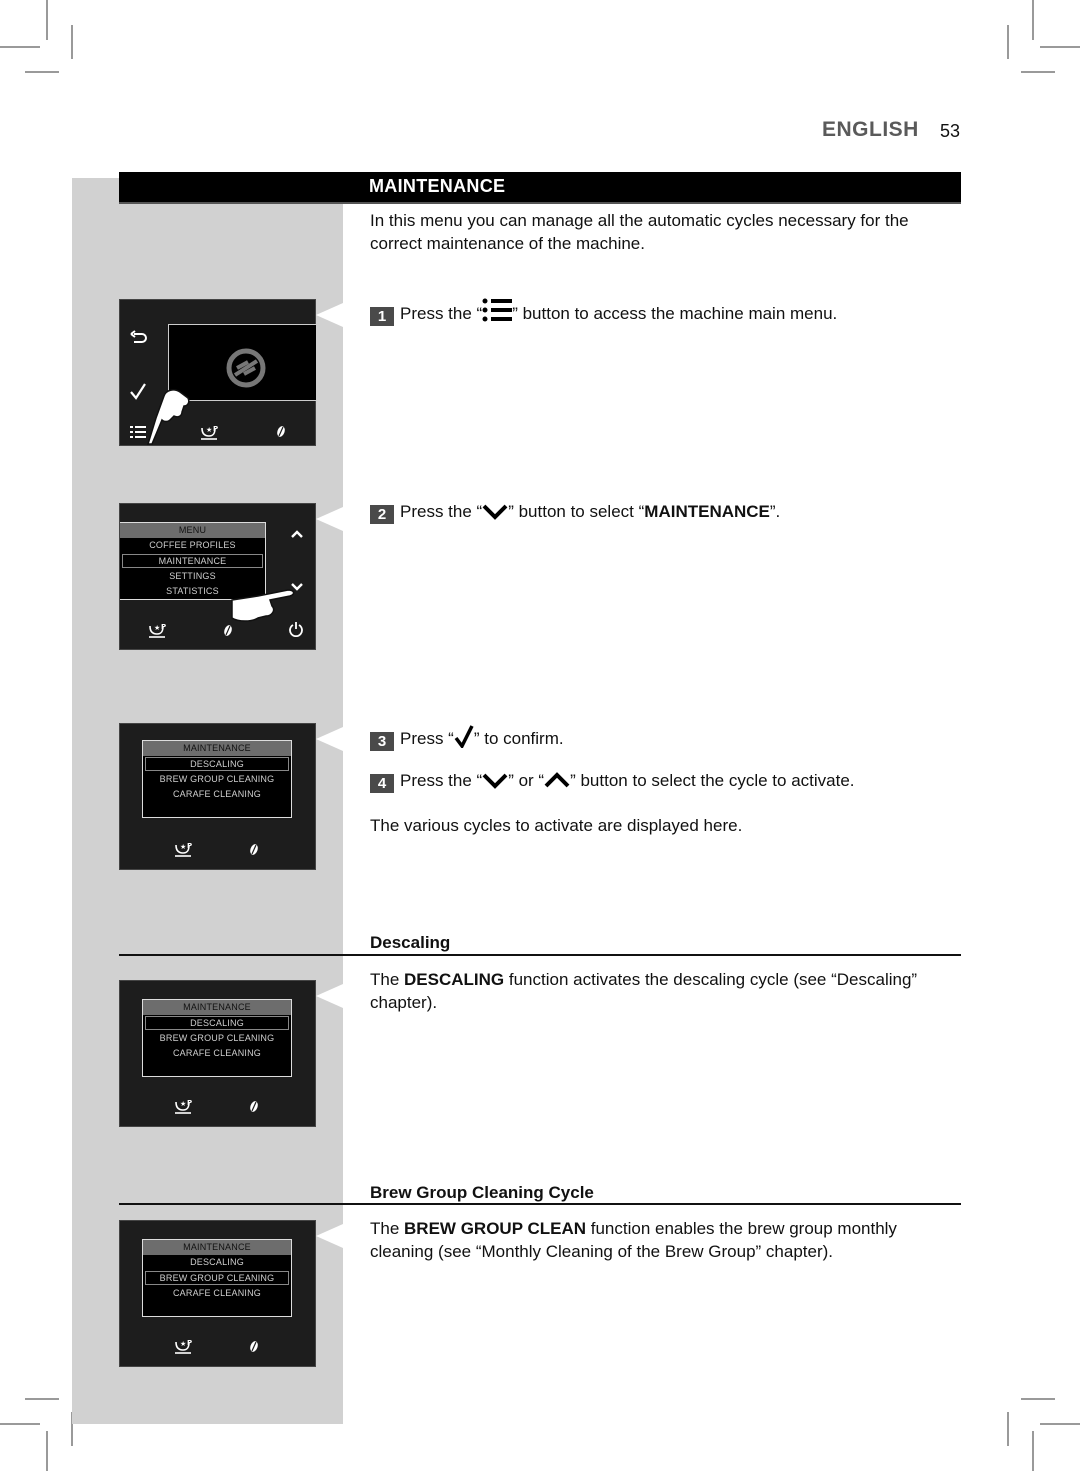  I want to click on brew-group-heading: Brew Group Cleaning Cycle, so click(482, 1192).